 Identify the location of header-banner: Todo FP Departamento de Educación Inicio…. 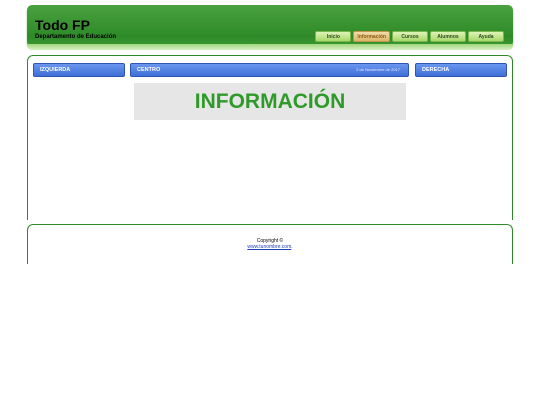
(270, 26).